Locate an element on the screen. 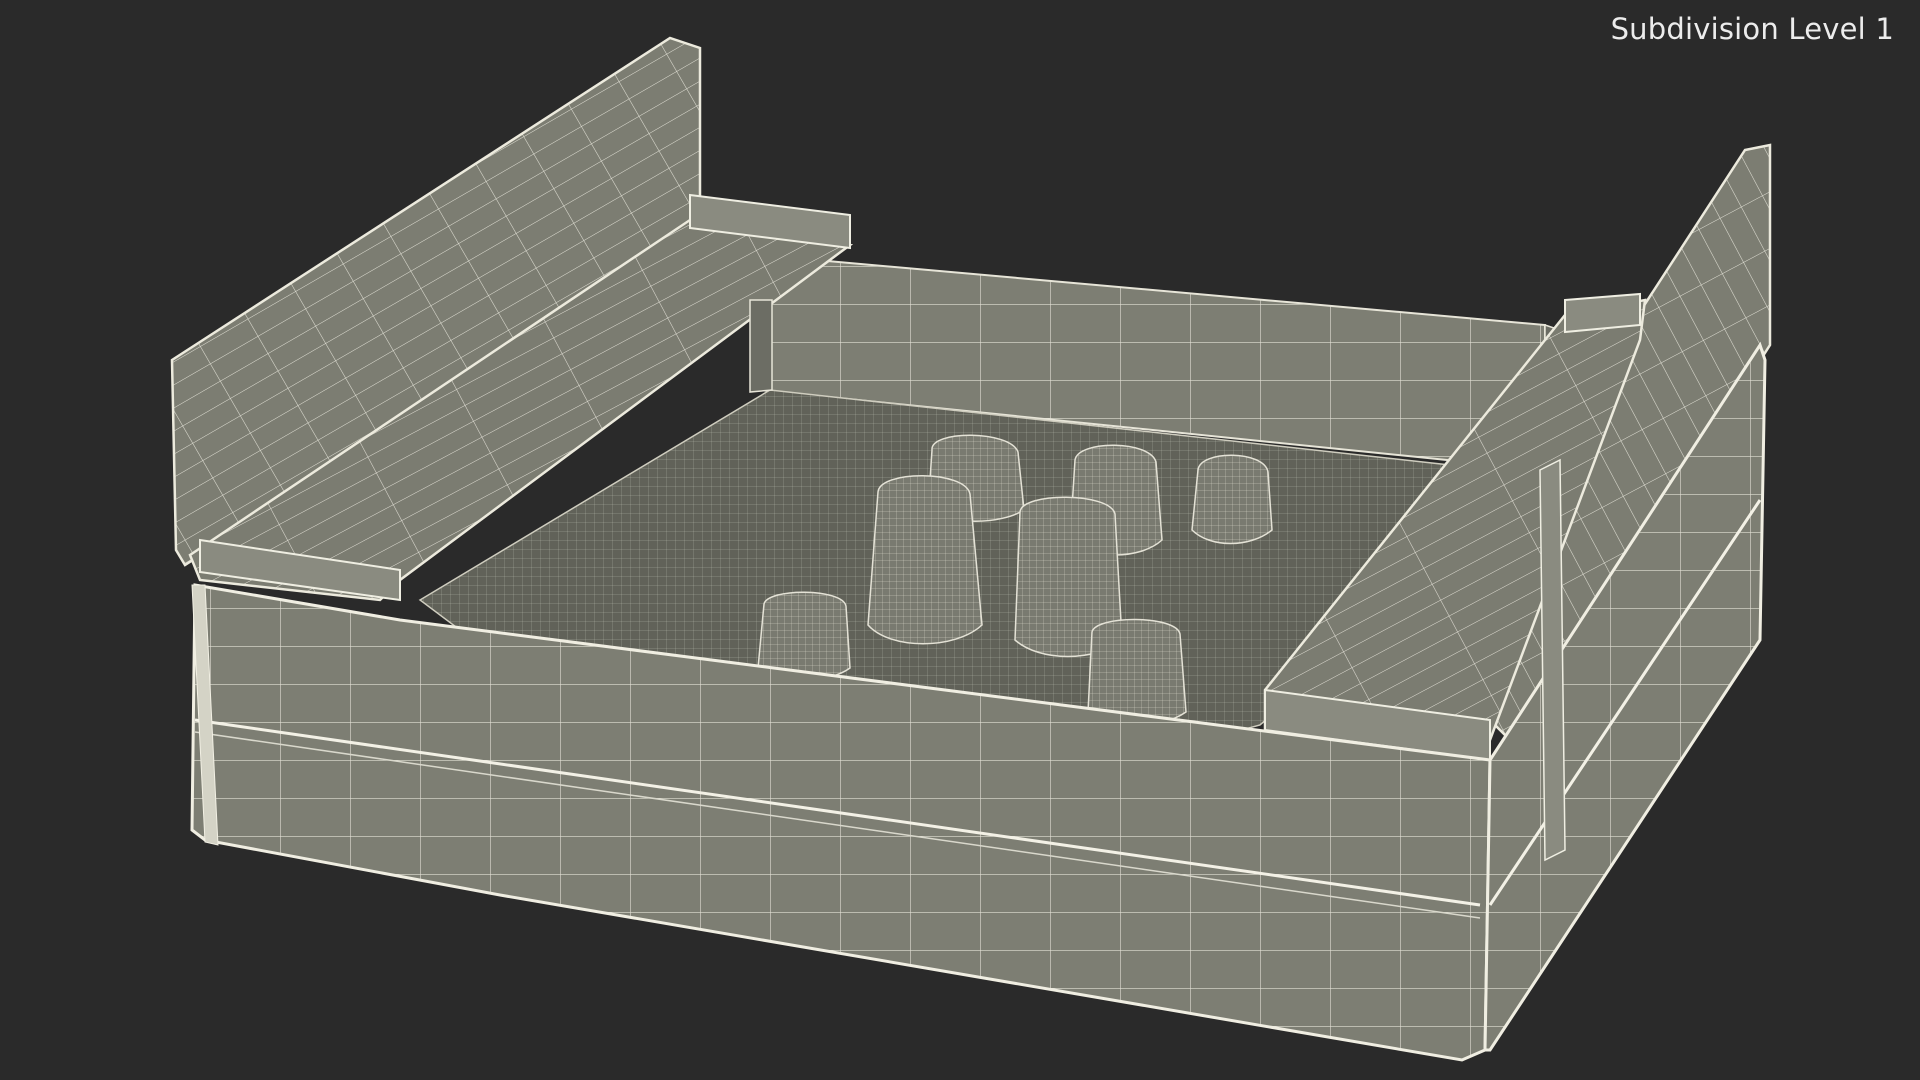 Image resolution: width=1920 pixels, height=1080 pixels. right-bench-post is located at coordinates (1552, 660).